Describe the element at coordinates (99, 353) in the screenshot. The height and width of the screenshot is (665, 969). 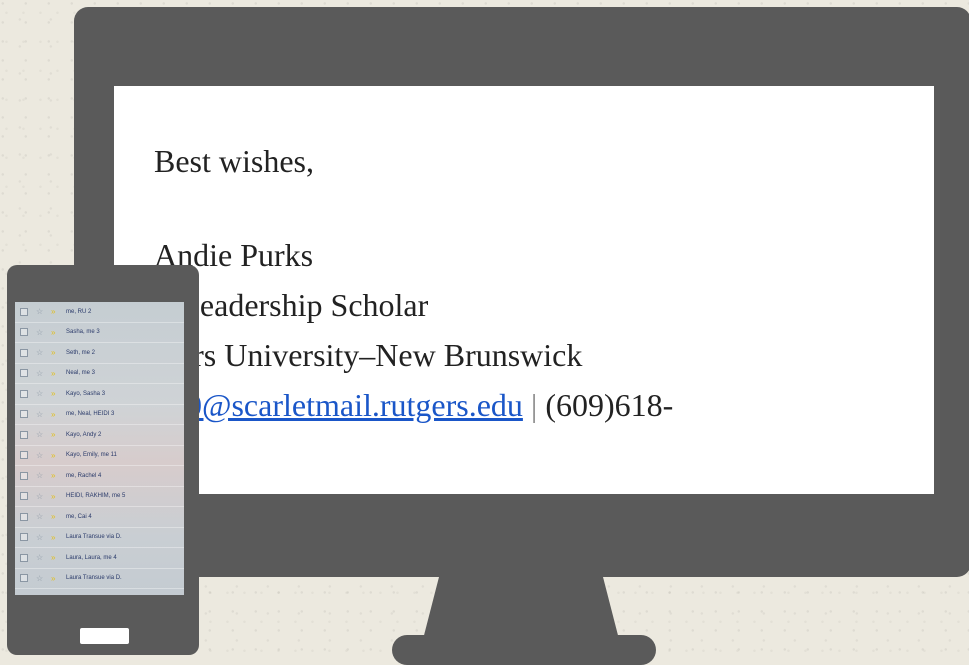
I see `inbox-row: ☆ » Seth, me 2` at that location.